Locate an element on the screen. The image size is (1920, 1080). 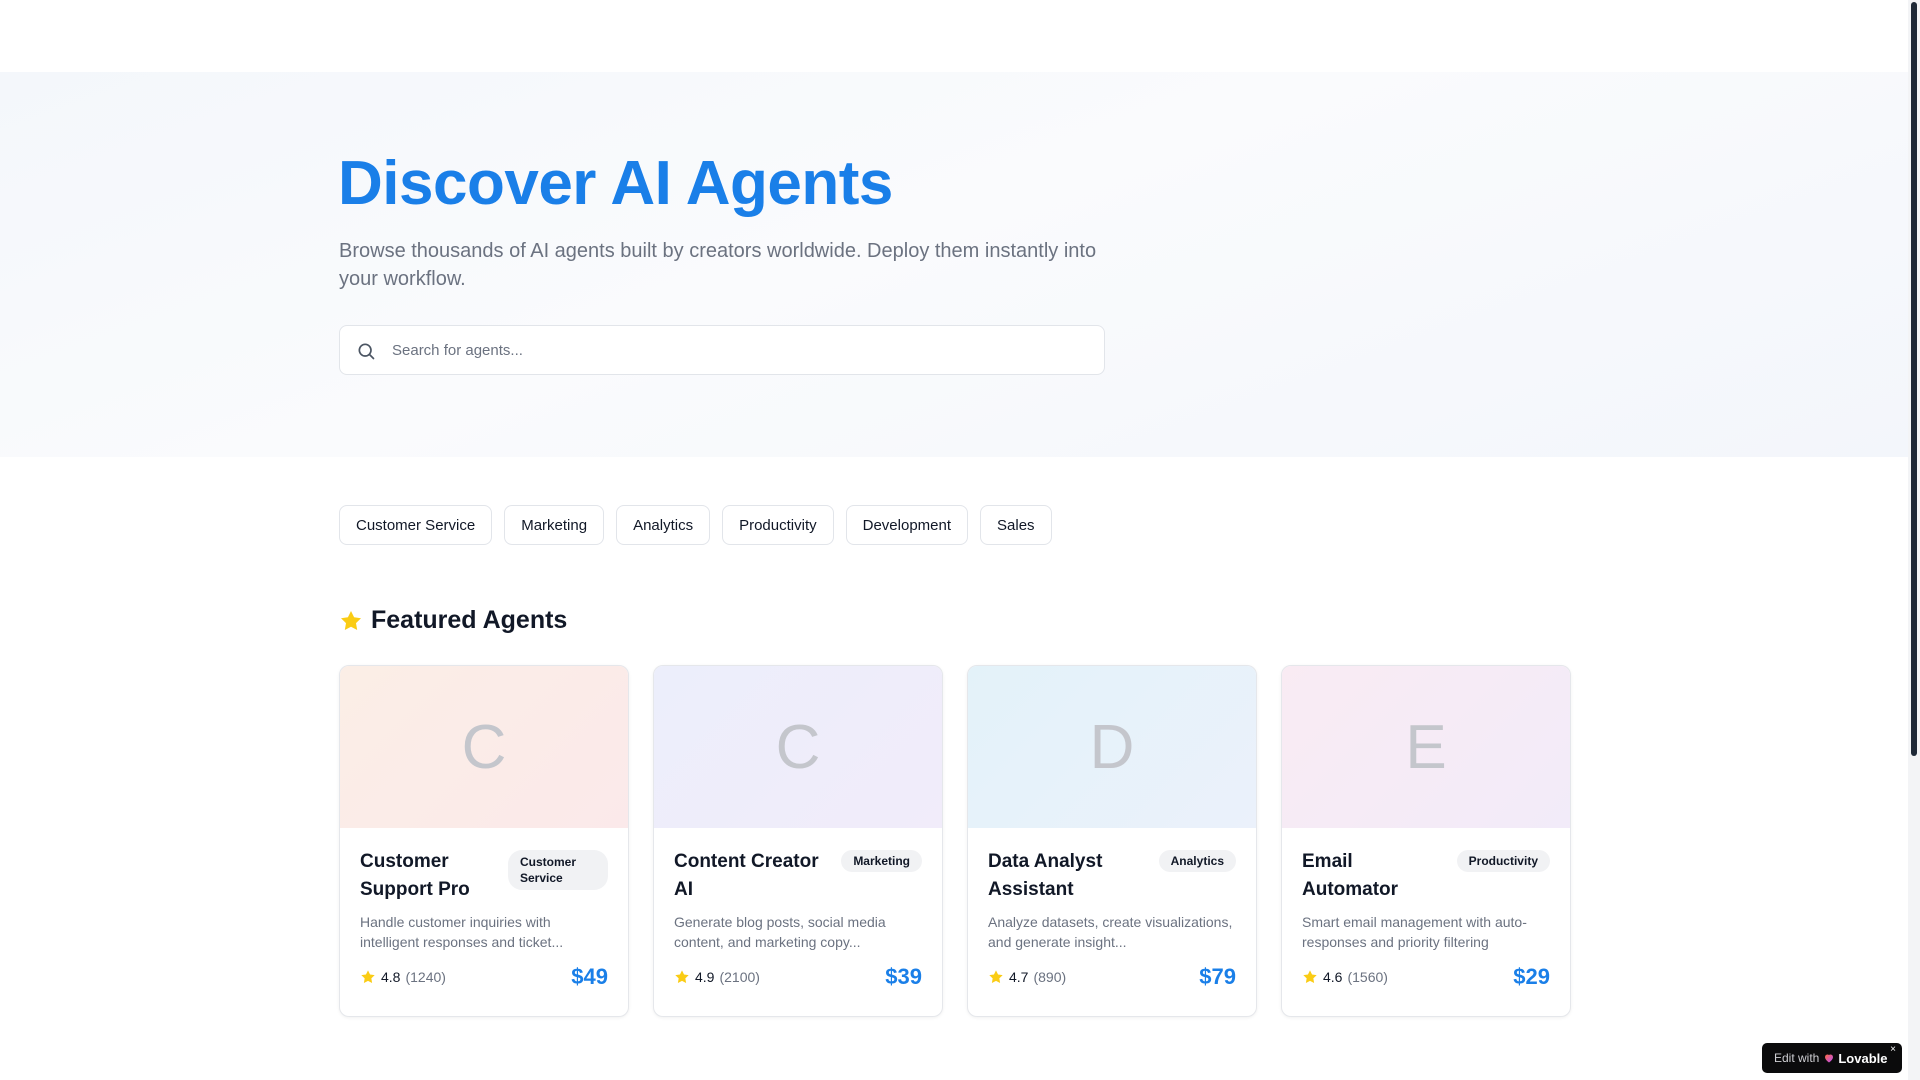
agent-rating: 4.7 (890) is located at coordinates (1027, 977).